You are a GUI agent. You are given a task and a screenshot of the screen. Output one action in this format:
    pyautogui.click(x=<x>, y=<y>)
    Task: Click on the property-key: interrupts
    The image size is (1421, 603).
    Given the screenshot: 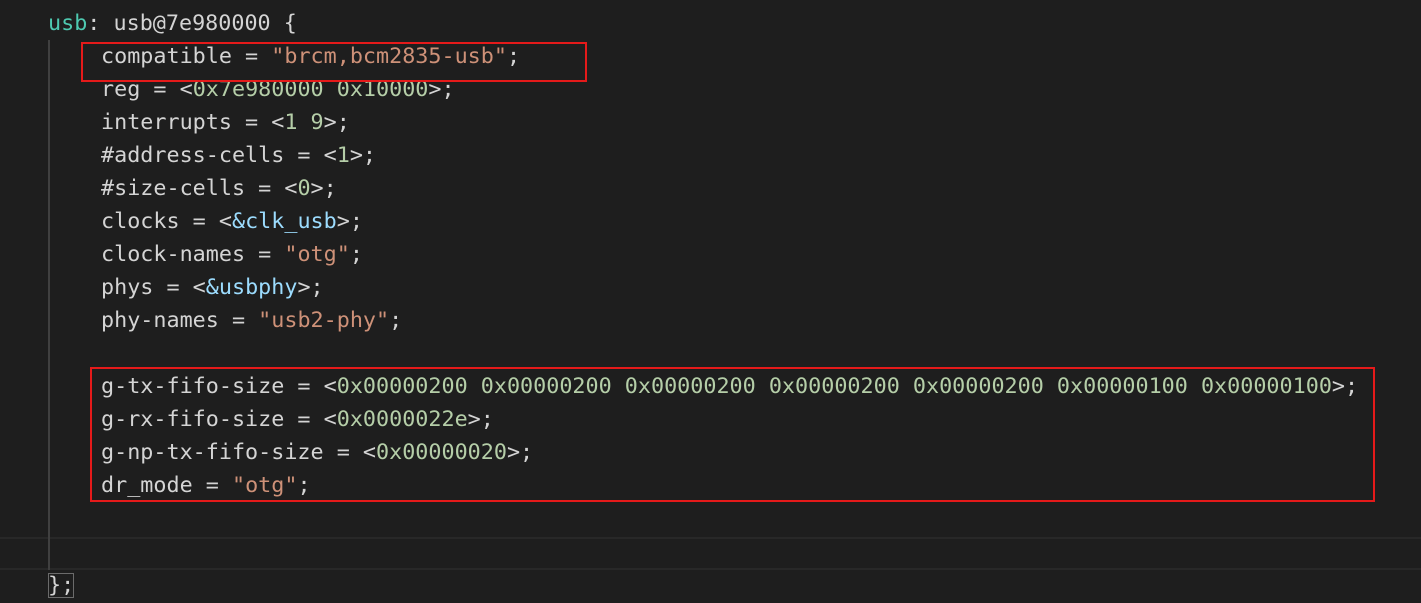 What is the action you would take?
    pyautogui.click(x=166, y=122)
    